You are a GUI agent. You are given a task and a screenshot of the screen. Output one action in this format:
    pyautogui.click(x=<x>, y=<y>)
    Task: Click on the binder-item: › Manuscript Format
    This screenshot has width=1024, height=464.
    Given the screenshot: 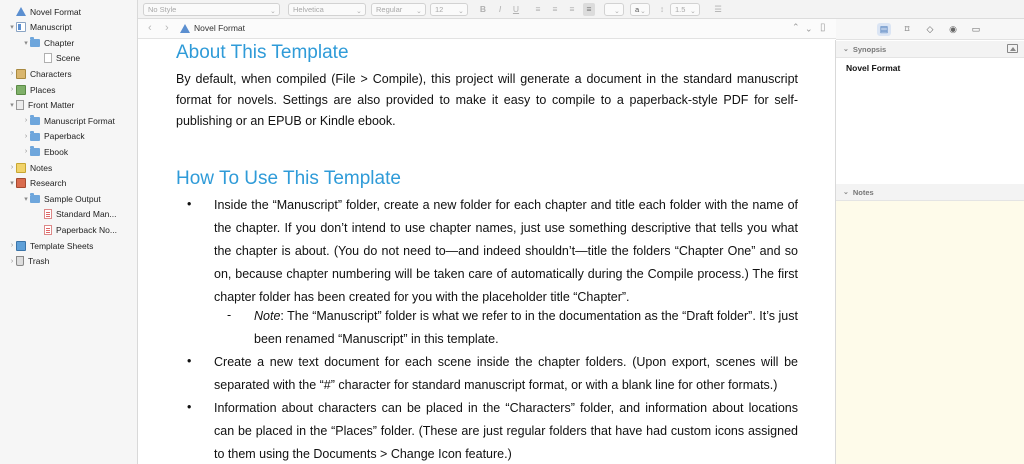 What is the action you would take?
    pyautogui.click(x=68, y=120)
    